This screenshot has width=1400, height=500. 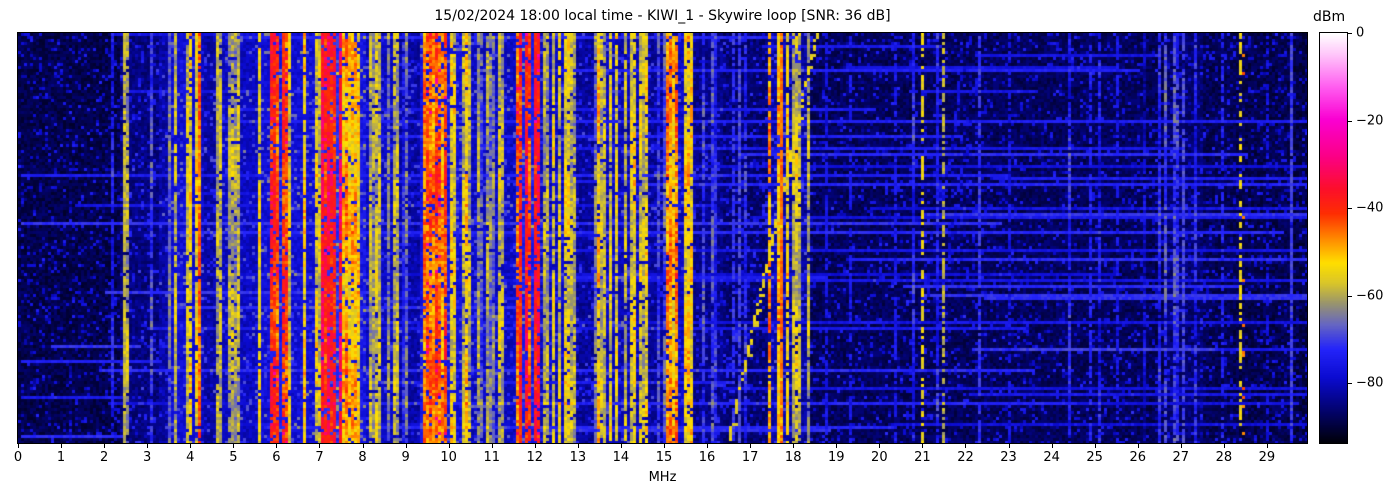 I want to click on x-tick-label: 27, so click(x=1181, y=457).